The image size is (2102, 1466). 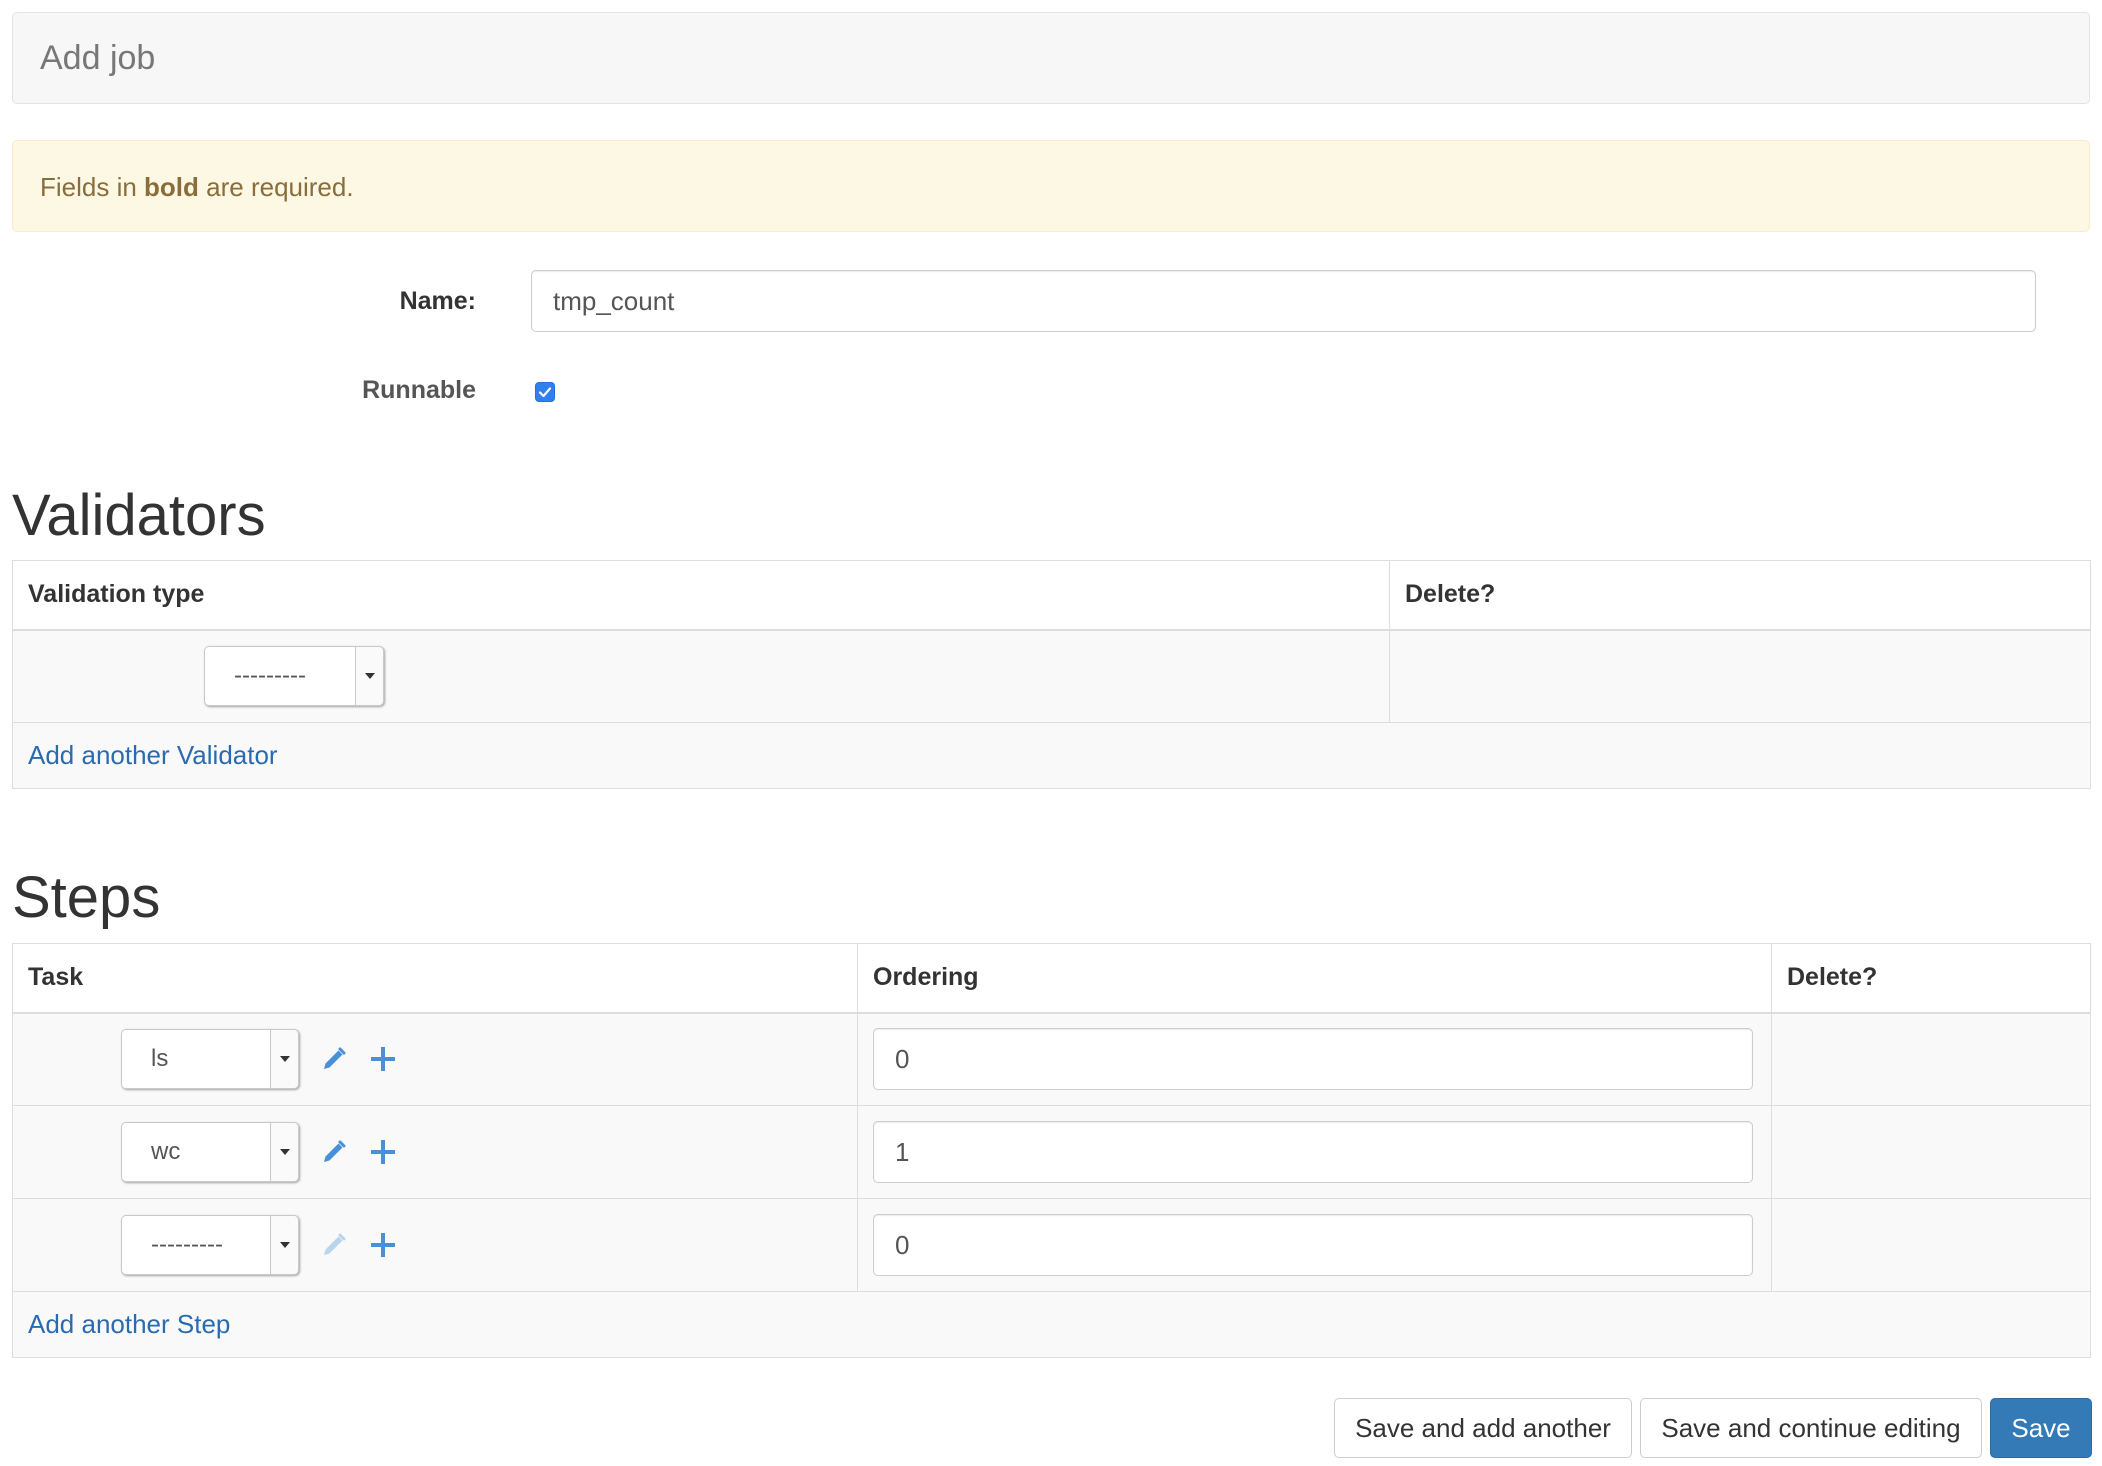 What do you see at coordinates (701, 595) in the screenshot?
I see `column-header-validation-type: Validation type` at bounding box center [701, 595].